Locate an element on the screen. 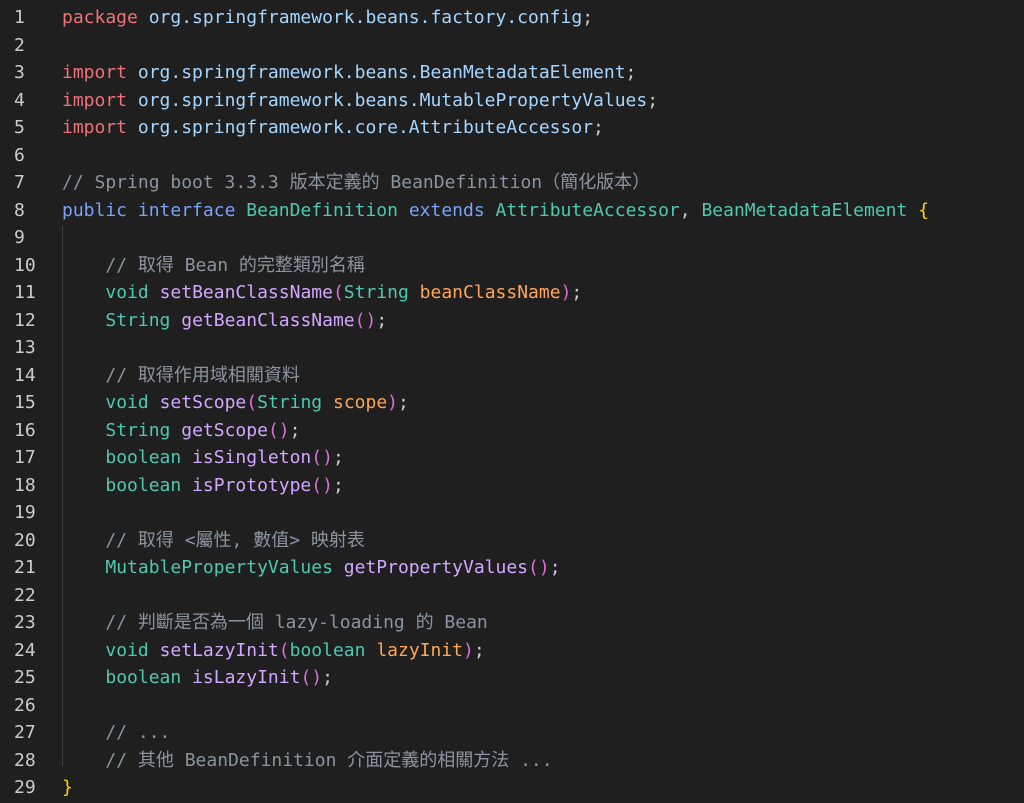 This screenshot has width=1024, height=803. line-number: 14 is located at coordinates (25, 375).